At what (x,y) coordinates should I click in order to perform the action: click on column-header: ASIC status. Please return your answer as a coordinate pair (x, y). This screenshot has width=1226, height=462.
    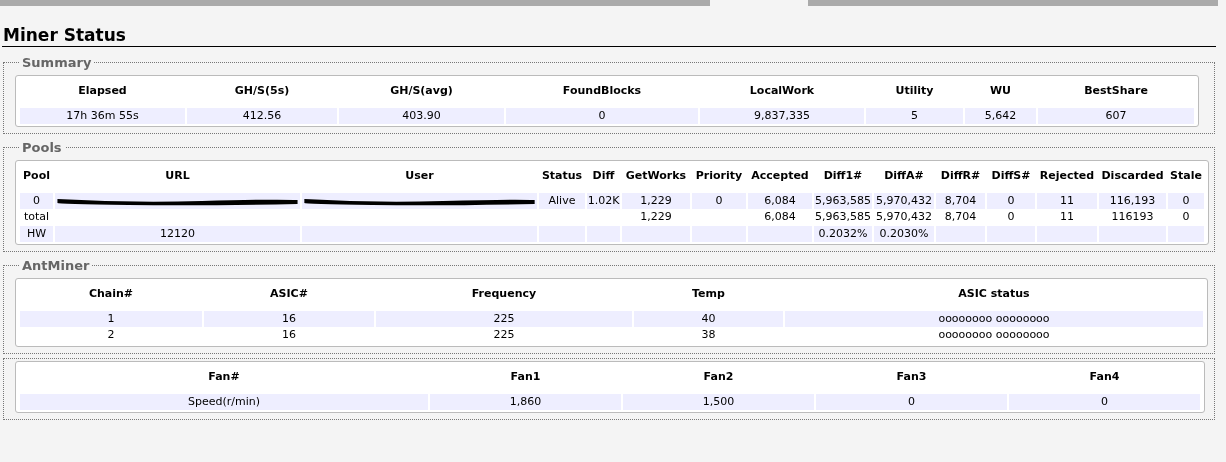
    Looking at the image, I should click on (994, 294).